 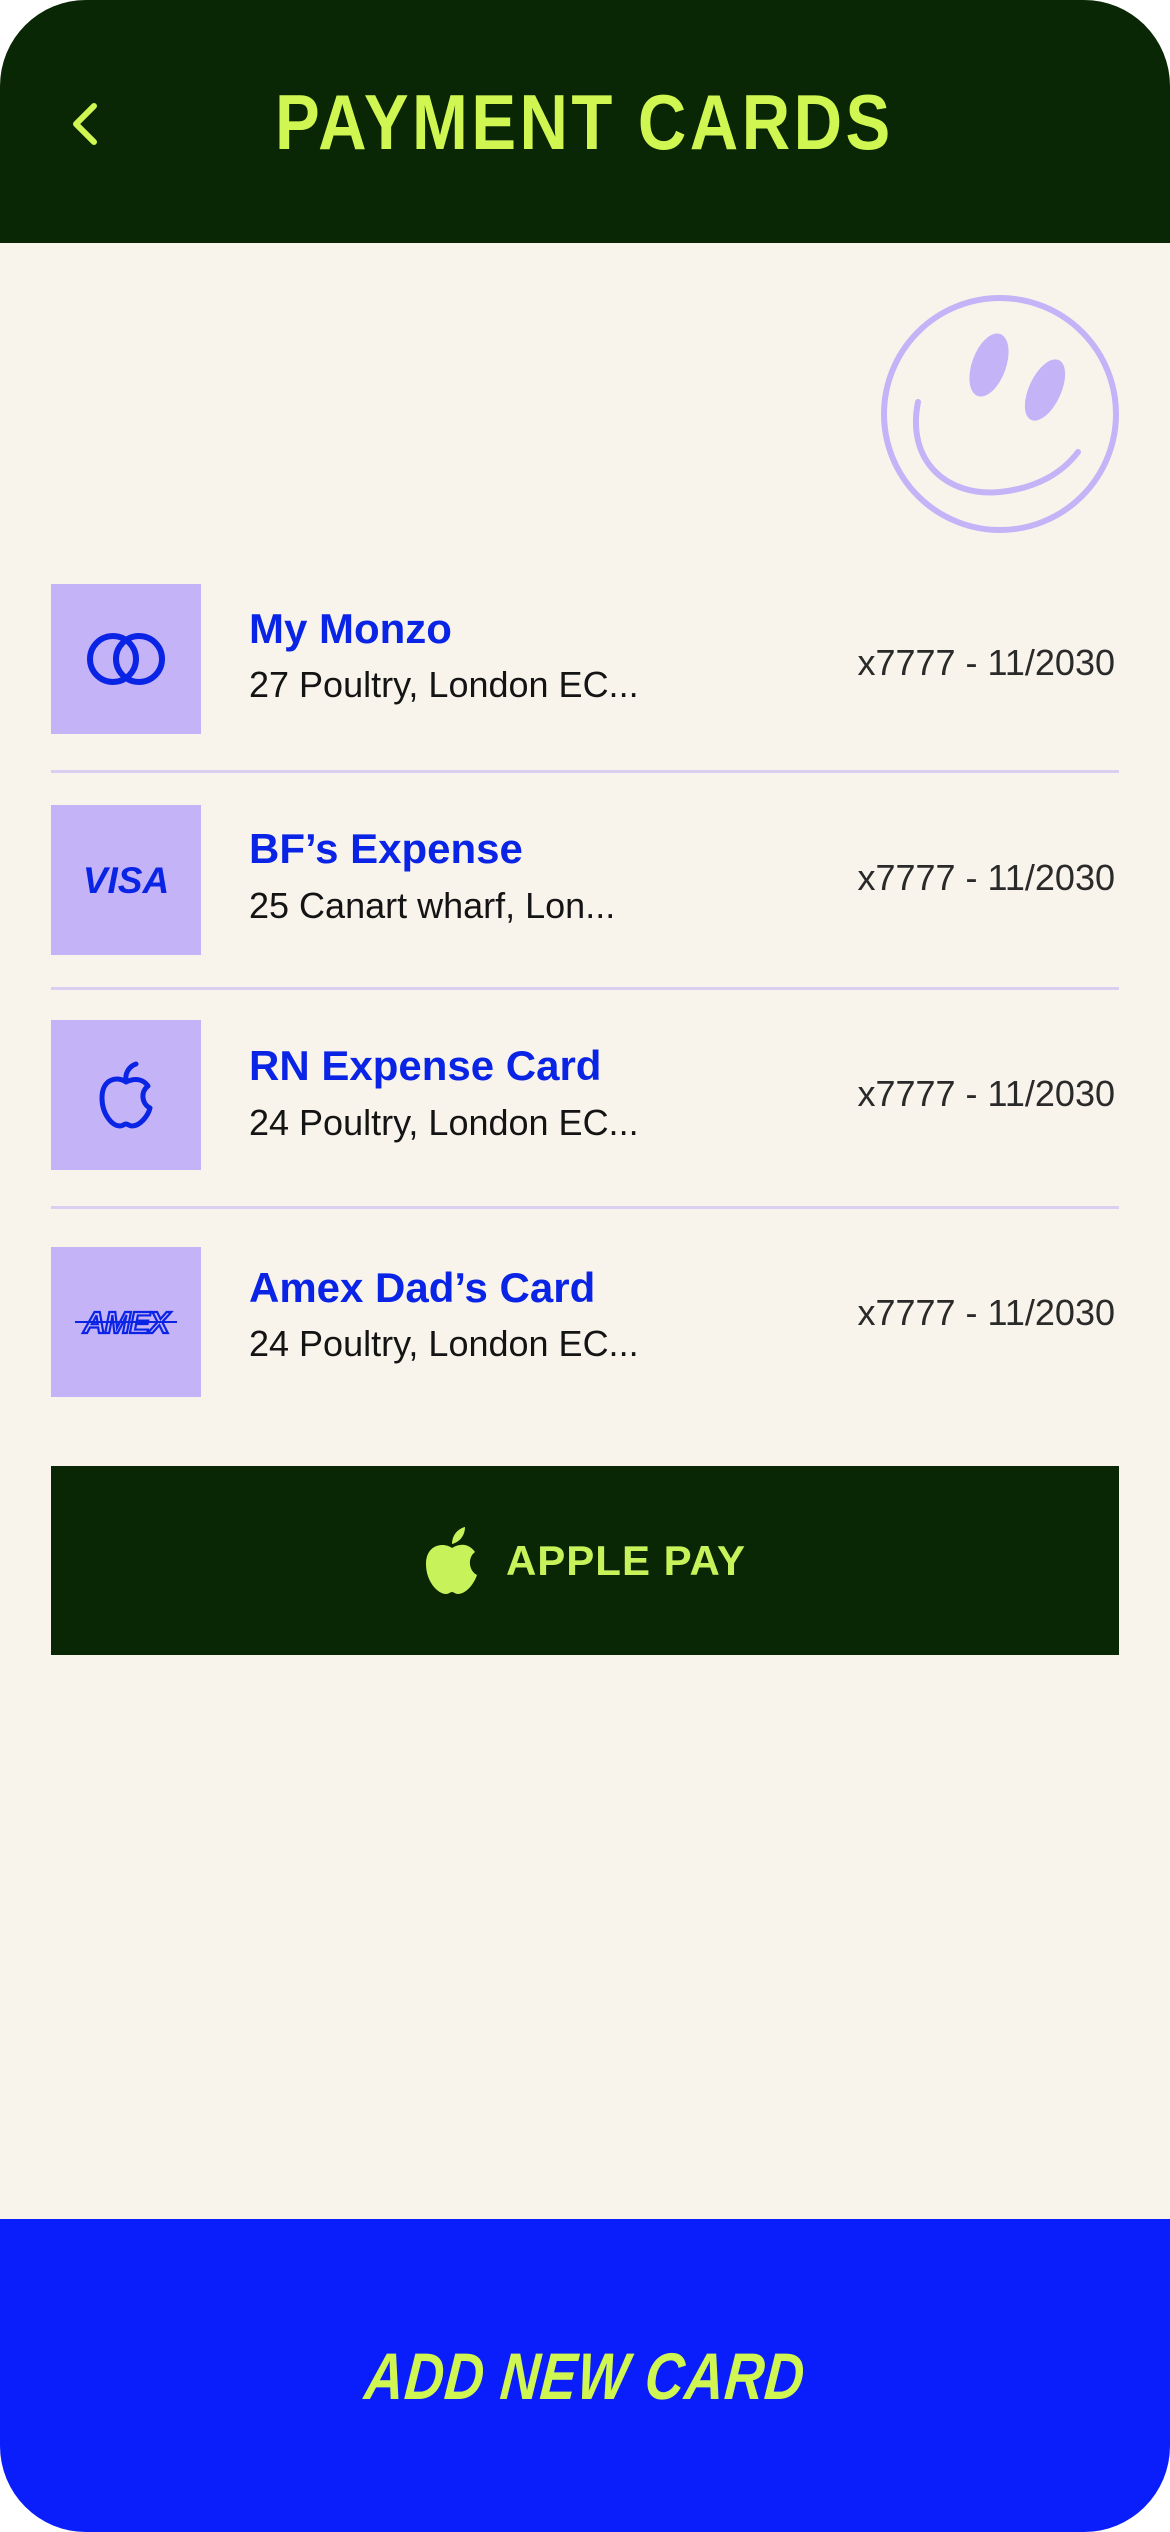 I want to click on card-name: RN Expense Card, so click(x=425, y=1065).